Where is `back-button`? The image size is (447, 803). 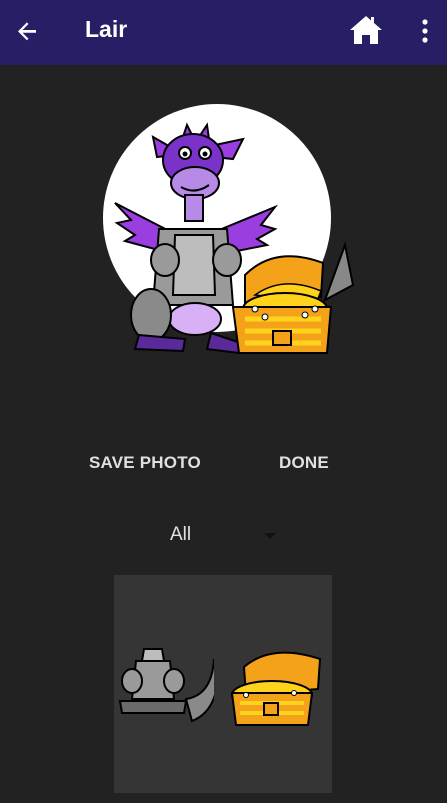 back-button is located at coordinates (28, 31).